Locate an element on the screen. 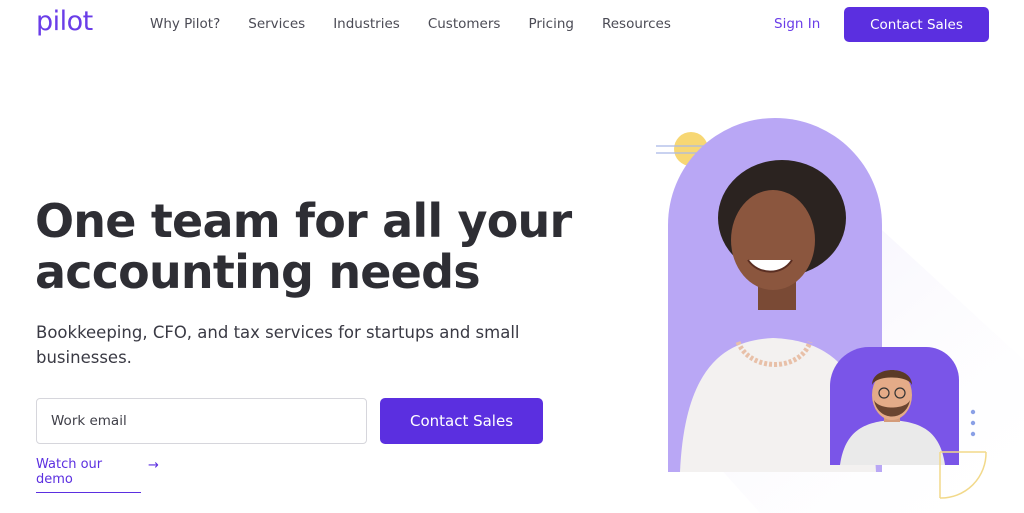 This screenshot has height=513, width=1024. hero-contact-sales-button: Contact Sales is located at coordinates (461, 421).